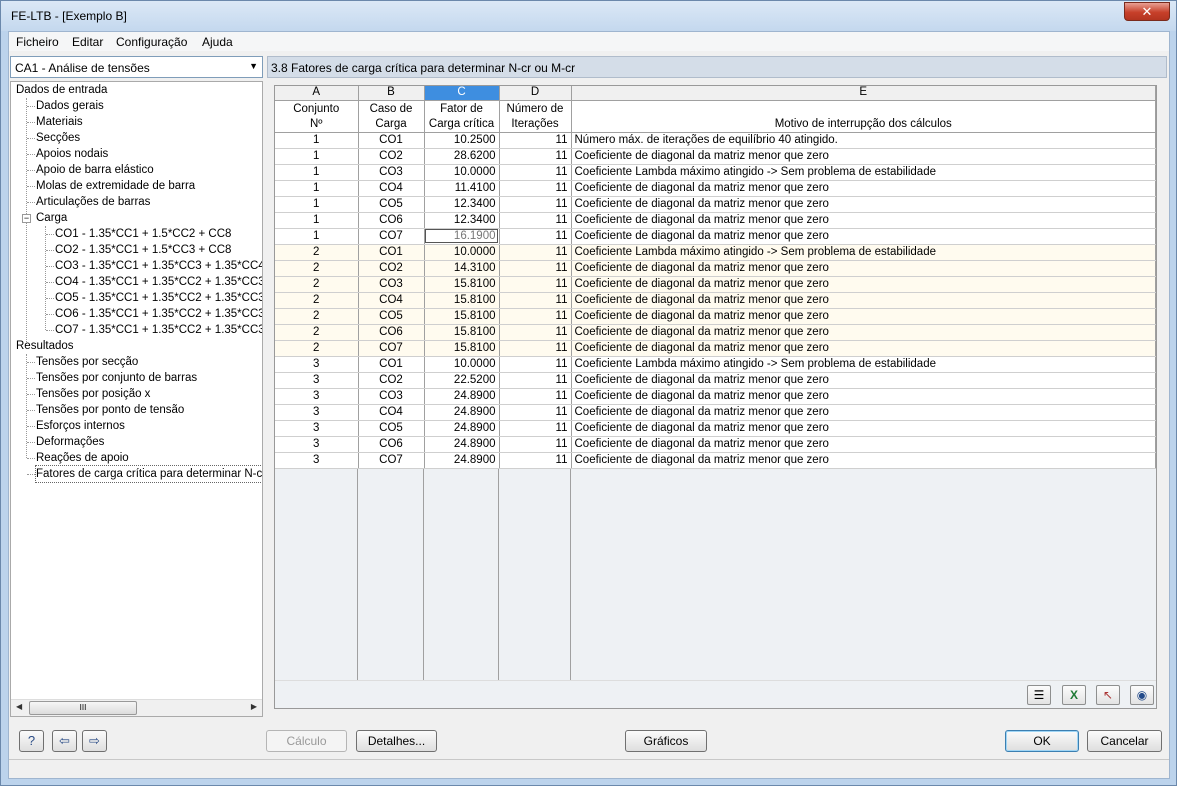  What do you see at coordinates (666, 741) in the screenshot?
I see `graficos-button: Gráficos` at bounding box center [666, 741].